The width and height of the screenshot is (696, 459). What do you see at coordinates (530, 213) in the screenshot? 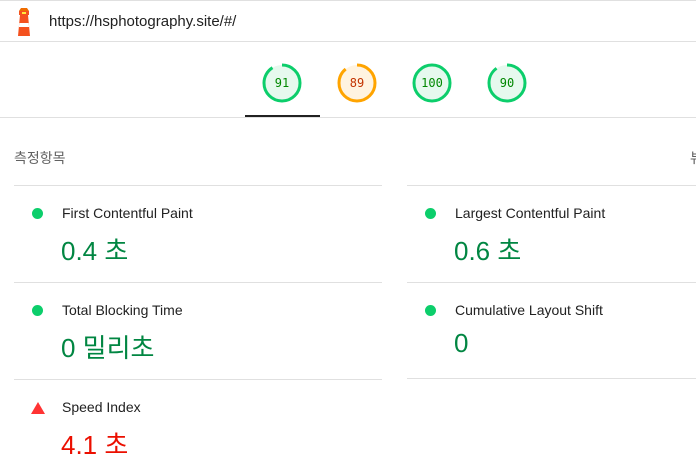
I see `metric-label-lcp: Largest Contentful Paint` at bounding box center [530, 213].